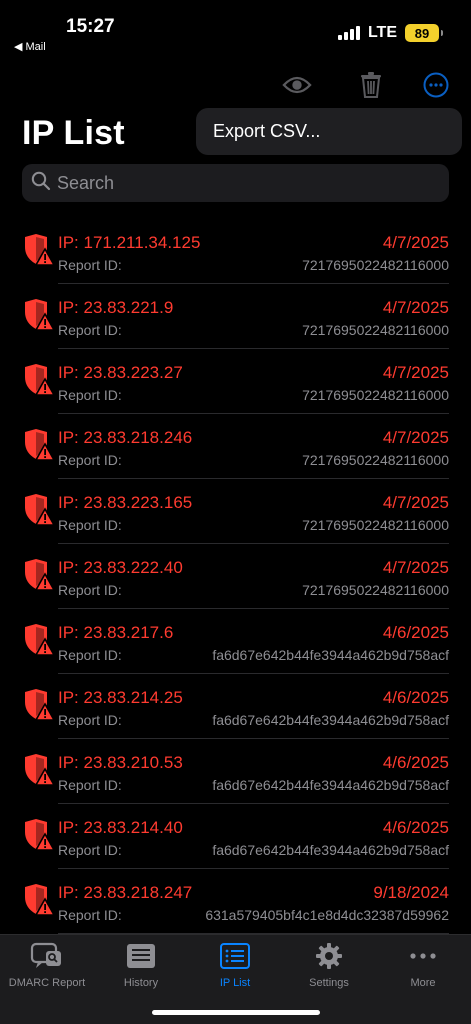 This screenshot has width=471, height=1024. Describe the element at coordinates (125, 892) in the screenshot. I see `ip-address: IP: 23.83.218.247` at that location.